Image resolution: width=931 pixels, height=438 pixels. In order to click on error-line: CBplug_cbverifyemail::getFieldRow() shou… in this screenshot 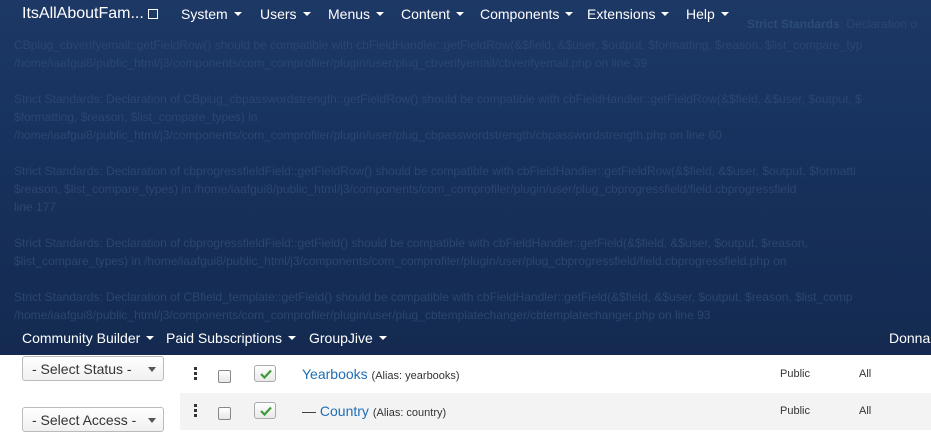, I will do `click(438, 45)`.